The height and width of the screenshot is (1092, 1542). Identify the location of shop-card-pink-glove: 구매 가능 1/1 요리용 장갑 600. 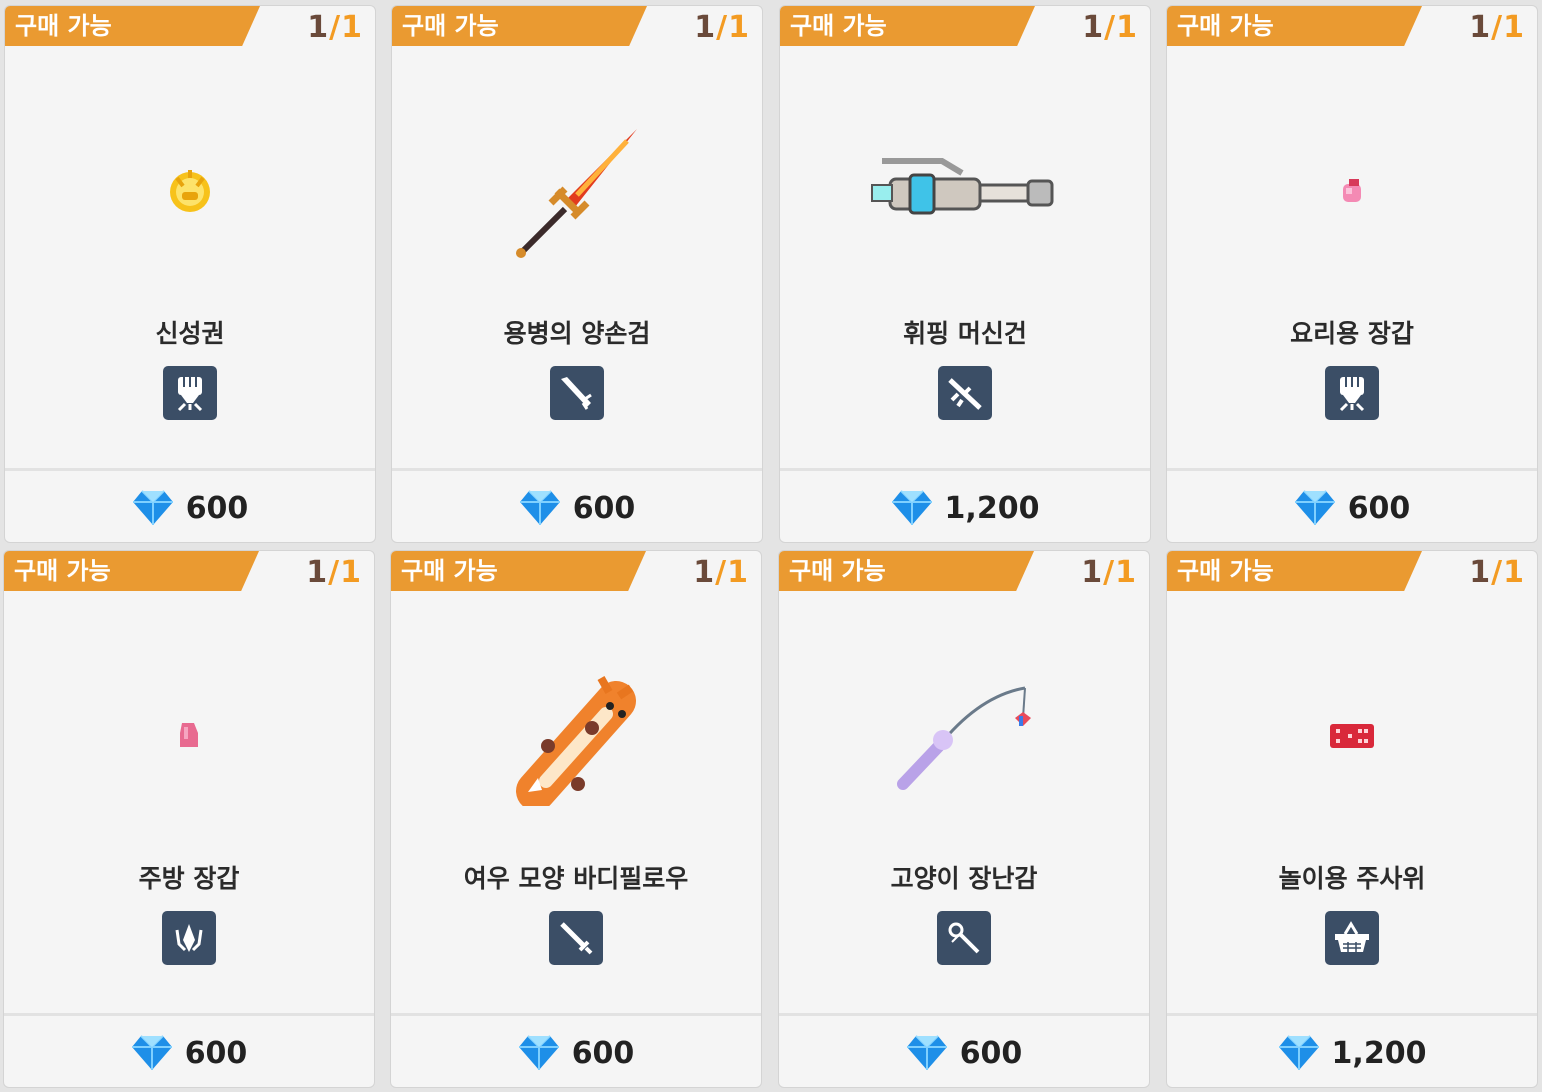
(1352, 274).